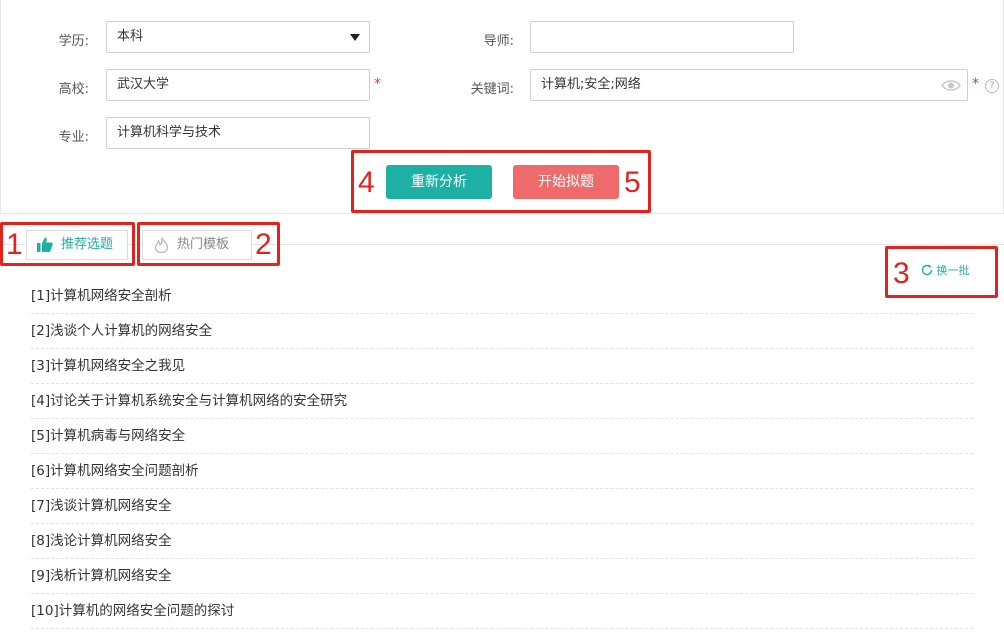  Describe the element at coordinates (502, 401) in the screenshot. I see `list-item: [4]讨论关于计算机系统安全与计算机网络的安全研究` at that location.